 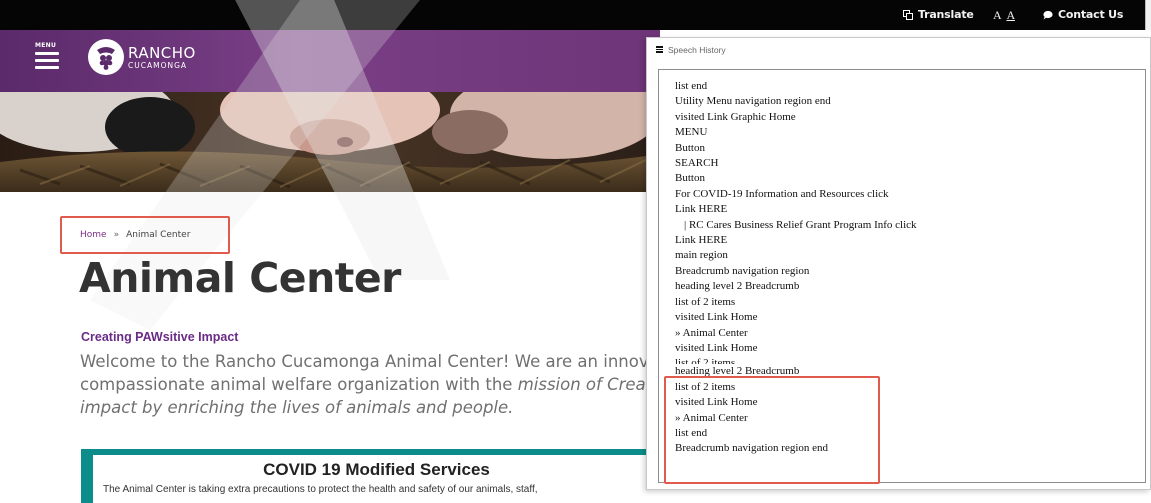 I want to click on text-size-control: A A, so click(x=1004, y=15).